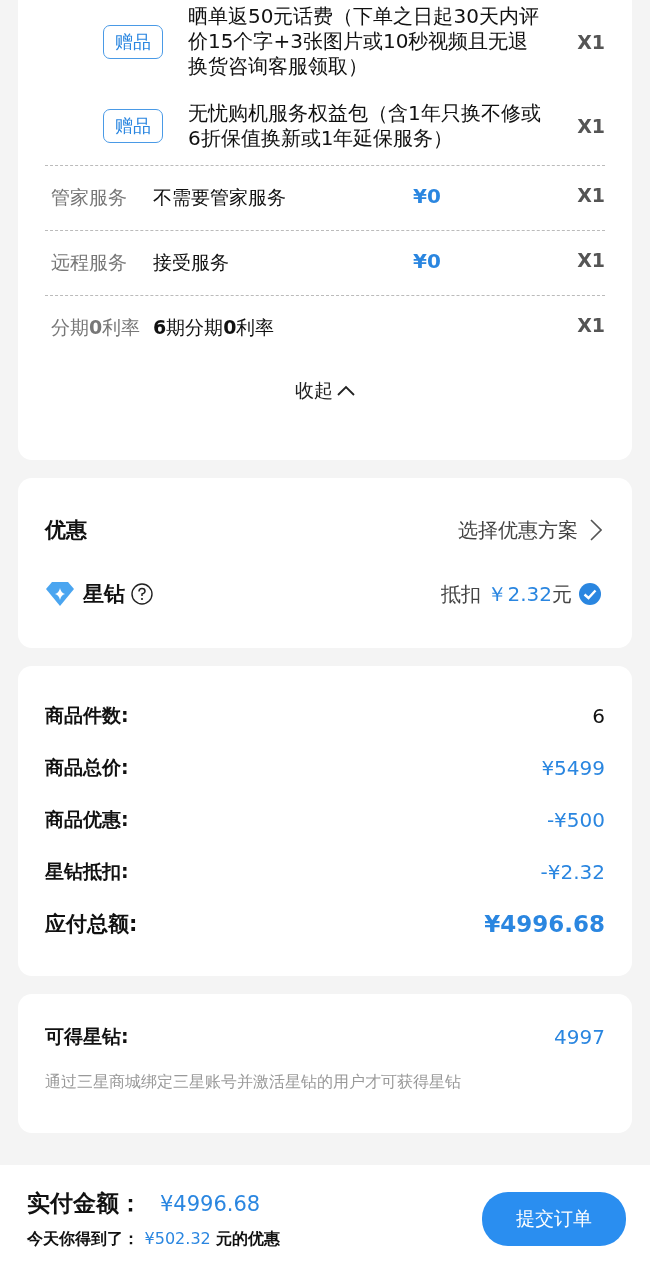 This screenshot has height=1273, width=650. I want to click on summary-label: 商品优惠:, so click(87, 819).